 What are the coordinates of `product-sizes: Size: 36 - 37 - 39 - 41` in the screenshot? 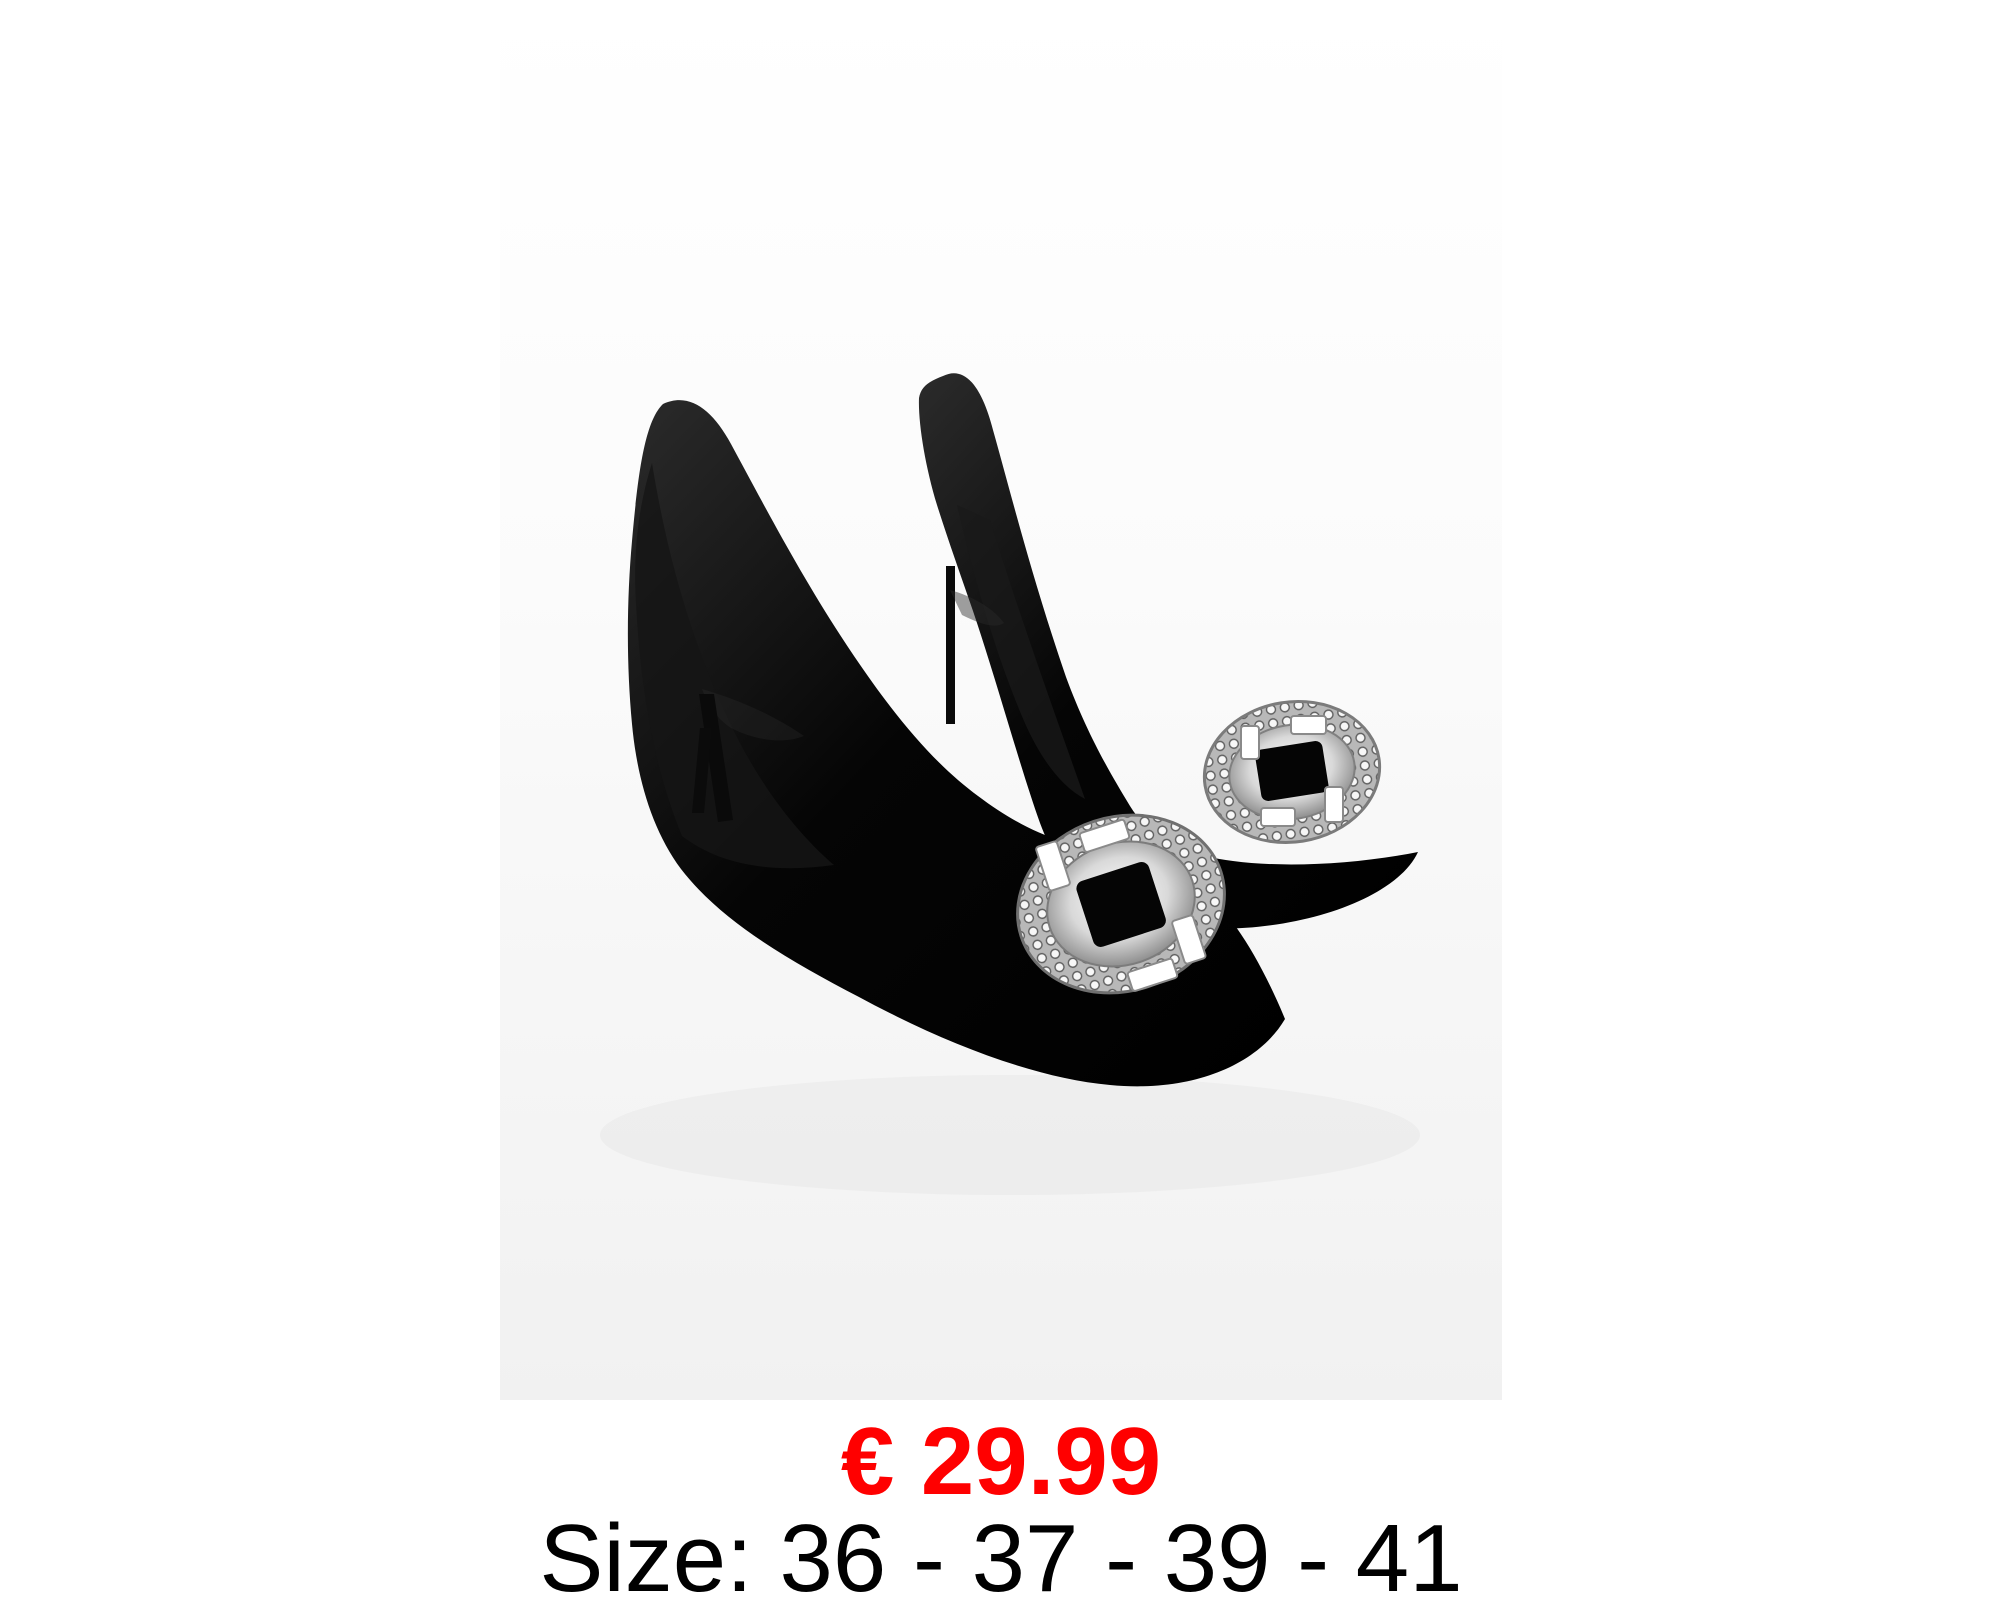 It's located at (1001, 1558).